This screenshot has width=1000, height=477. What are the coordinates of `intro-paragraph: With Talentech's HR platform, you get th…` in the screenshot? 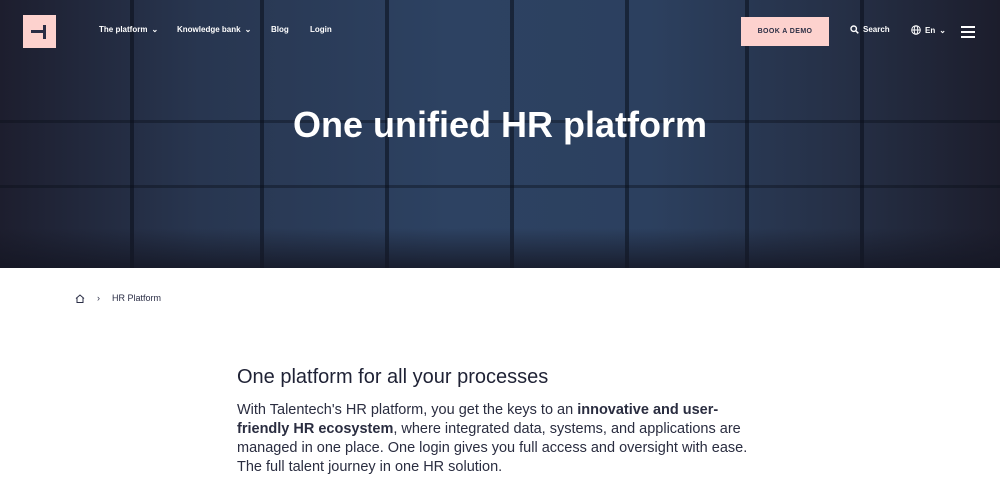 It's located at (492, 438).